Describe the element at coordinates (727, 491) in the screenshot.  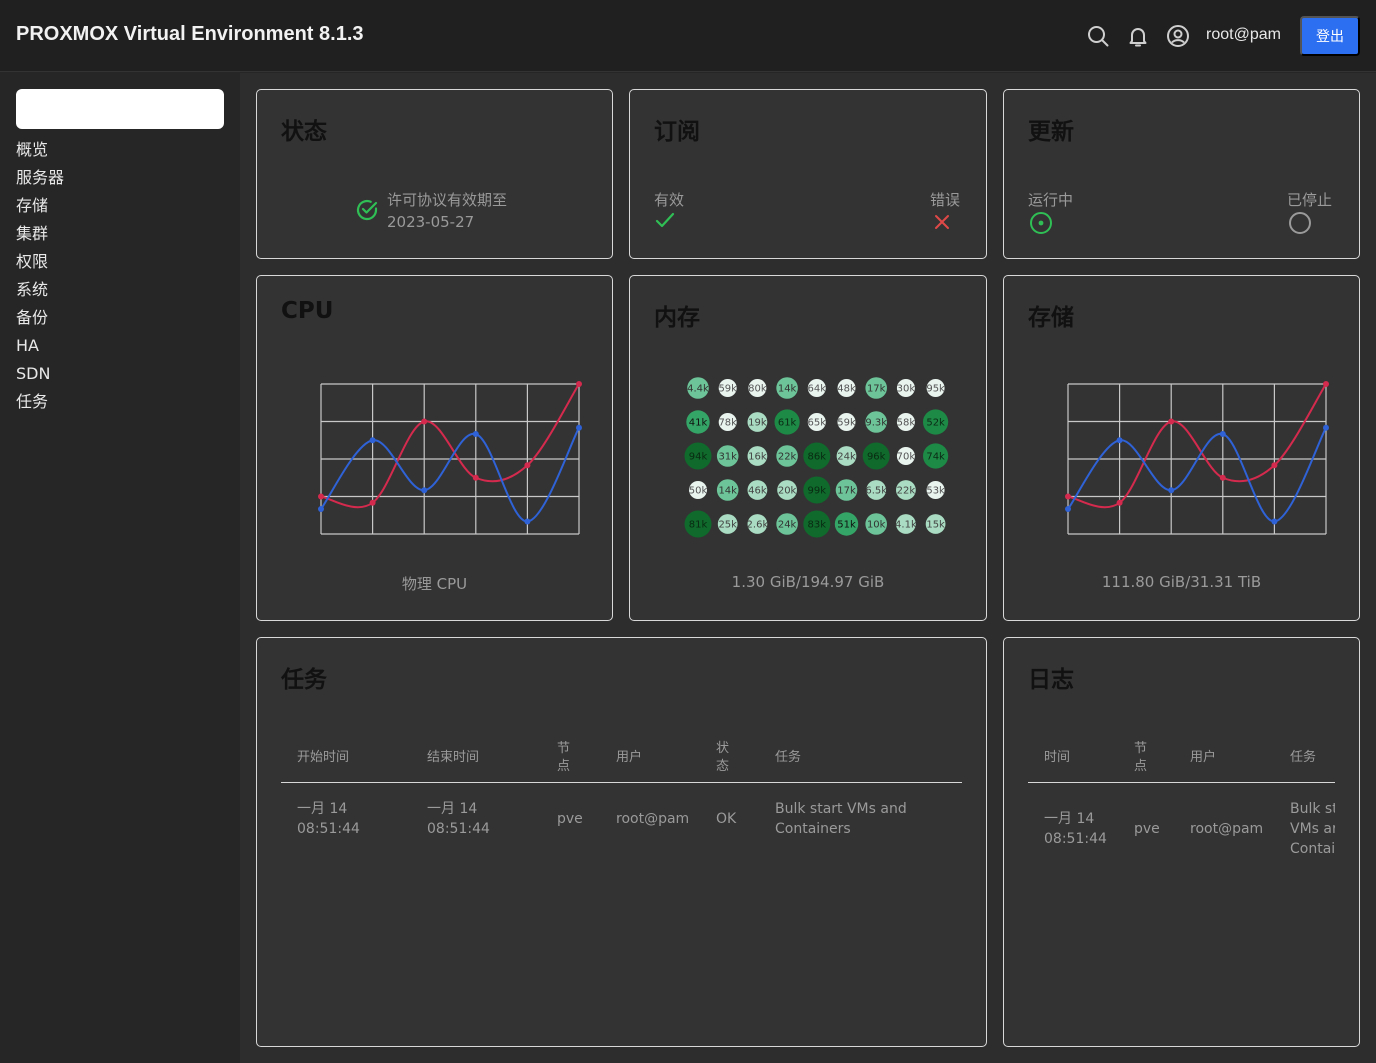
I see `heatmap-label: 14k` at that location.